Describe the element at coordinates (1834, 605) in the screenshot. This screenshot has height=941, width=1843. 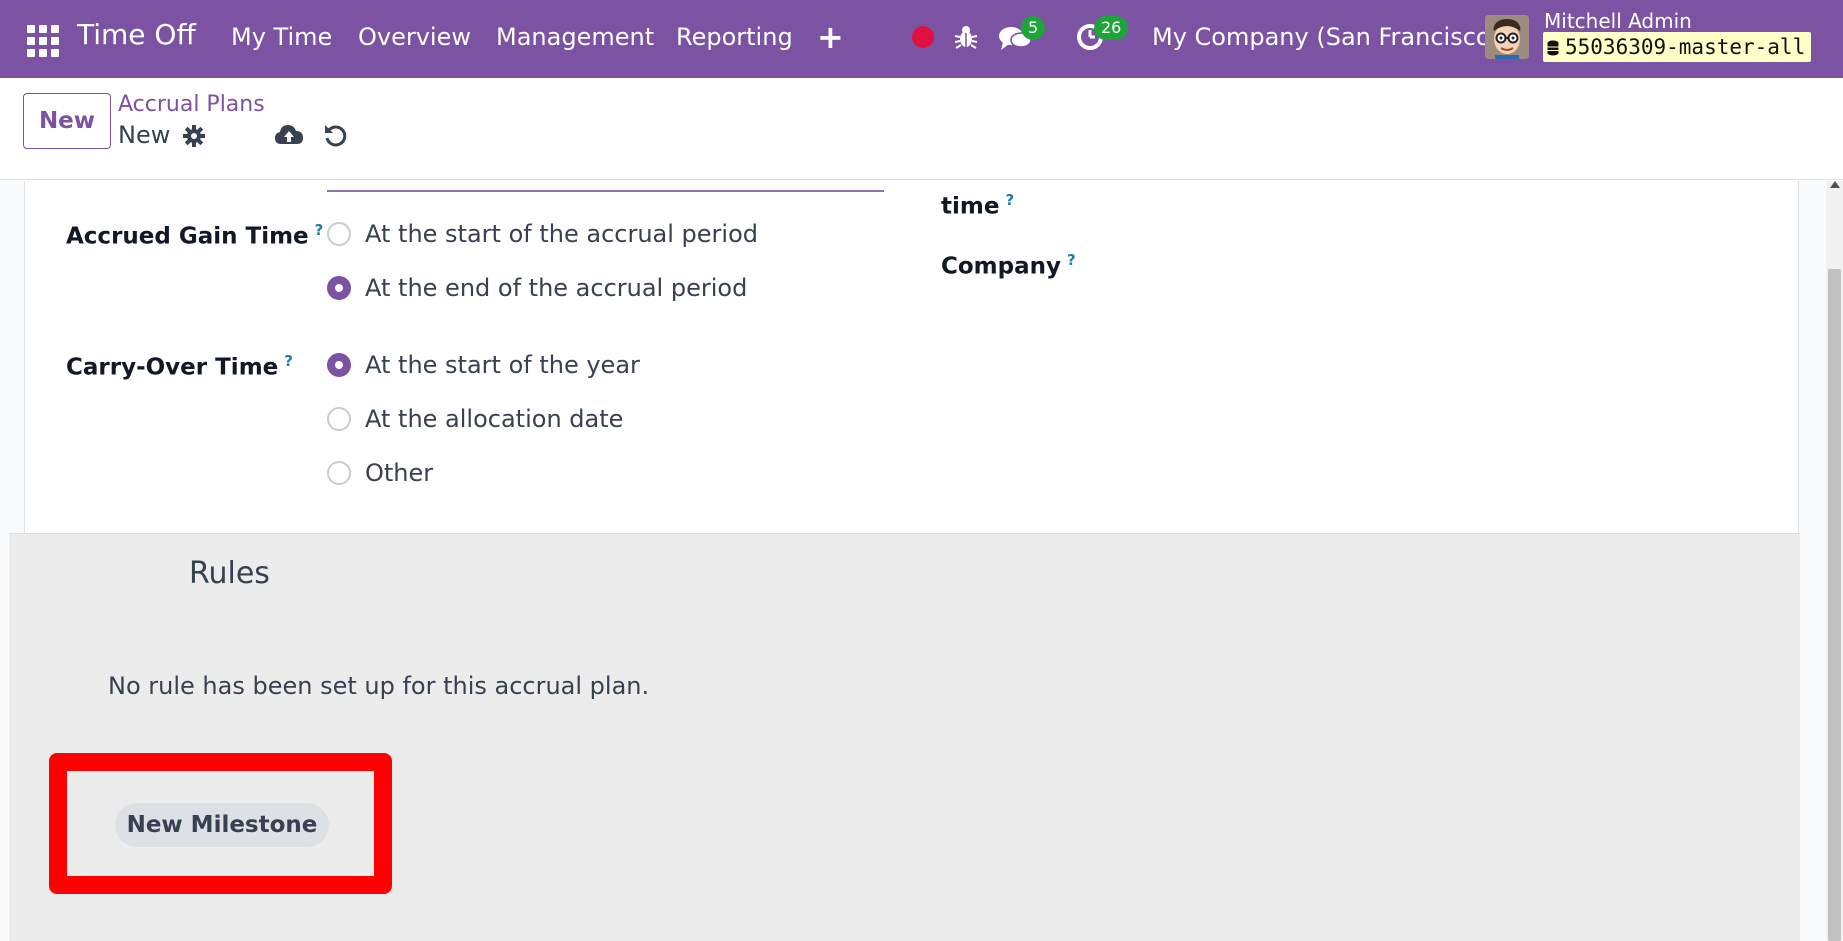
I see `scrollbar-thumb` at that location.